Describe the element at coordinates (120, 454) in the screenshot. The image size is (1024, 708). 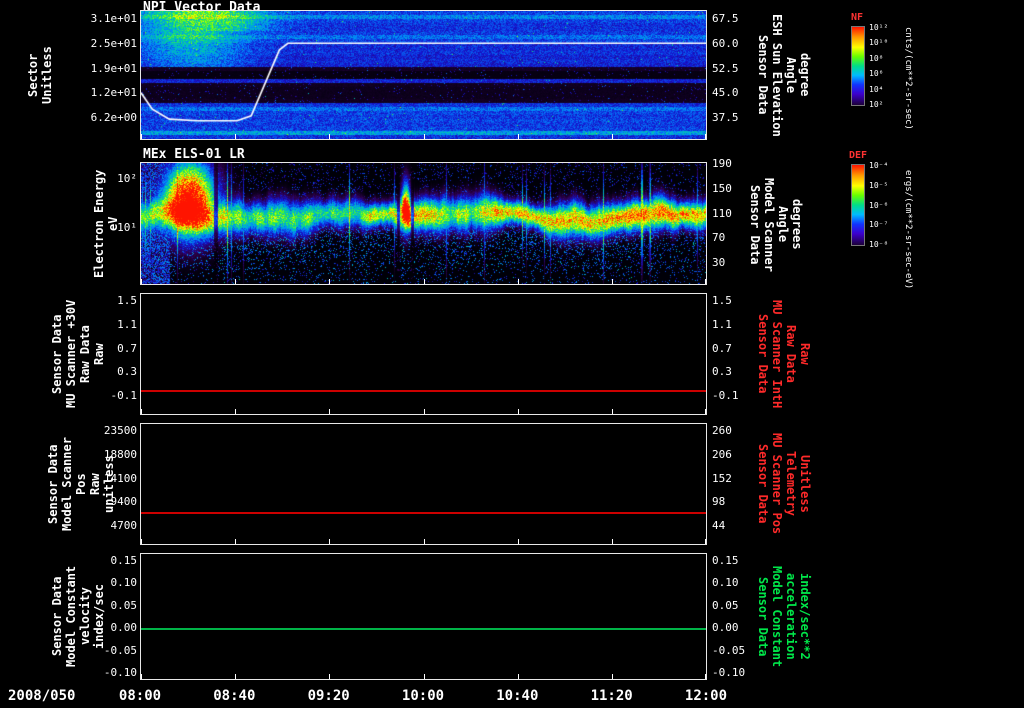
I see `y-tick-label: 18800` at that location.